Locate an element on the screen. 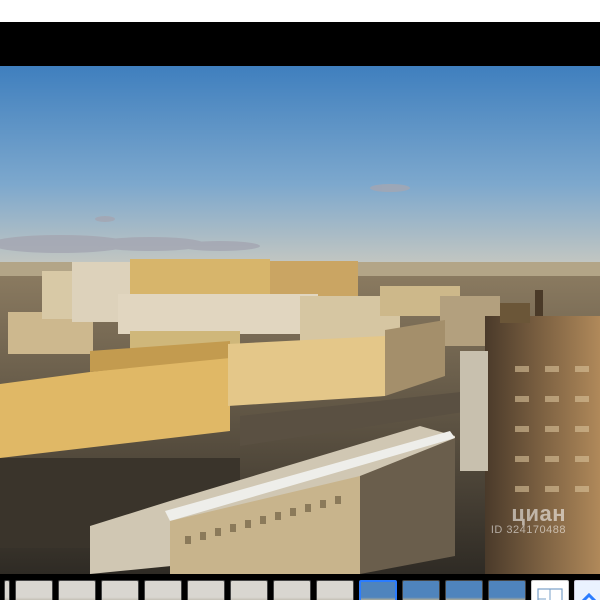 The image size is (600, 600). watermark: циан ID 324170488 is located at coordinates (528, 518).